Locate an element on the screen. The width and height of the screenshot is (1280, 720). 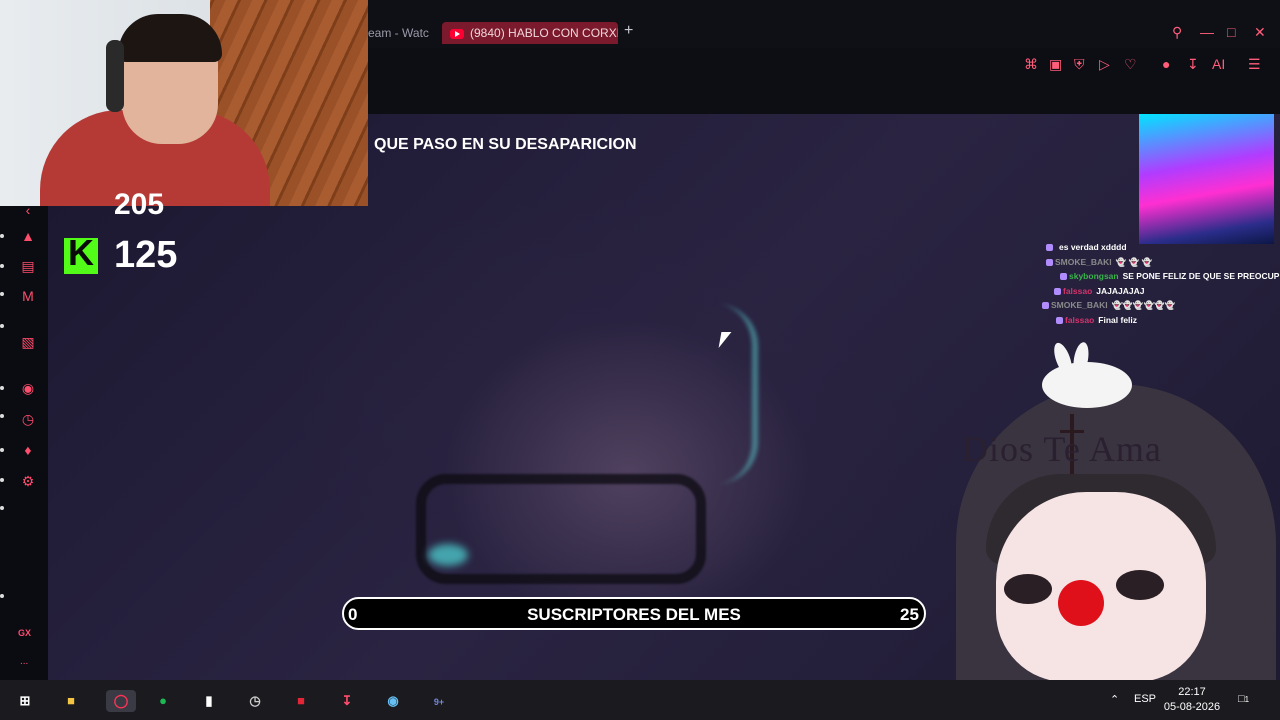
chevron-up-icon: ⌃ is located at coordinates (1114, 699).